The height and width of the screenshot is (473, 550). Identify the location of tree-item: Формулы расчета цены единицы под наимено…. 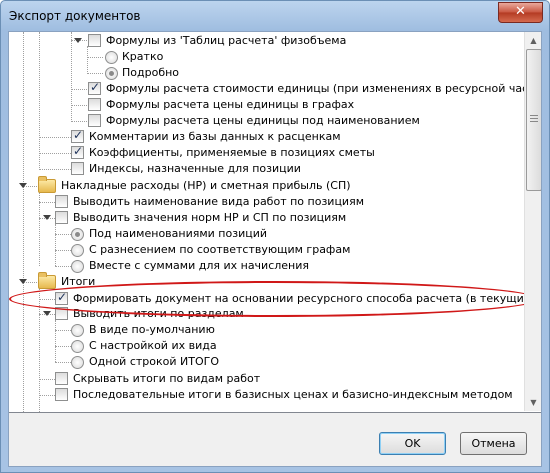
(266, 121).